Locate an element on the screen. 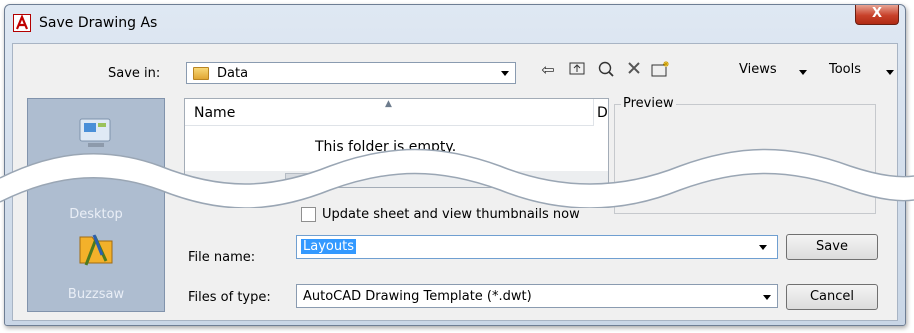  up-folder-icon is located at coordinates (577, 70).